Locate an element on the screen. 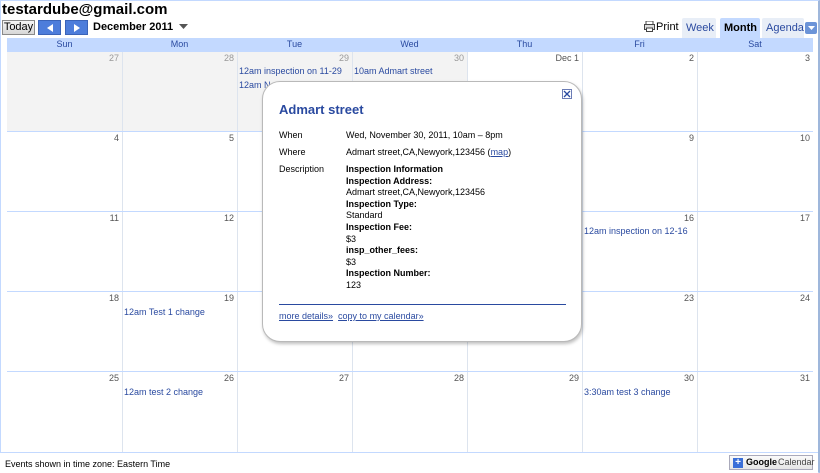  print-label: Print is located at coordinates (667, 27).